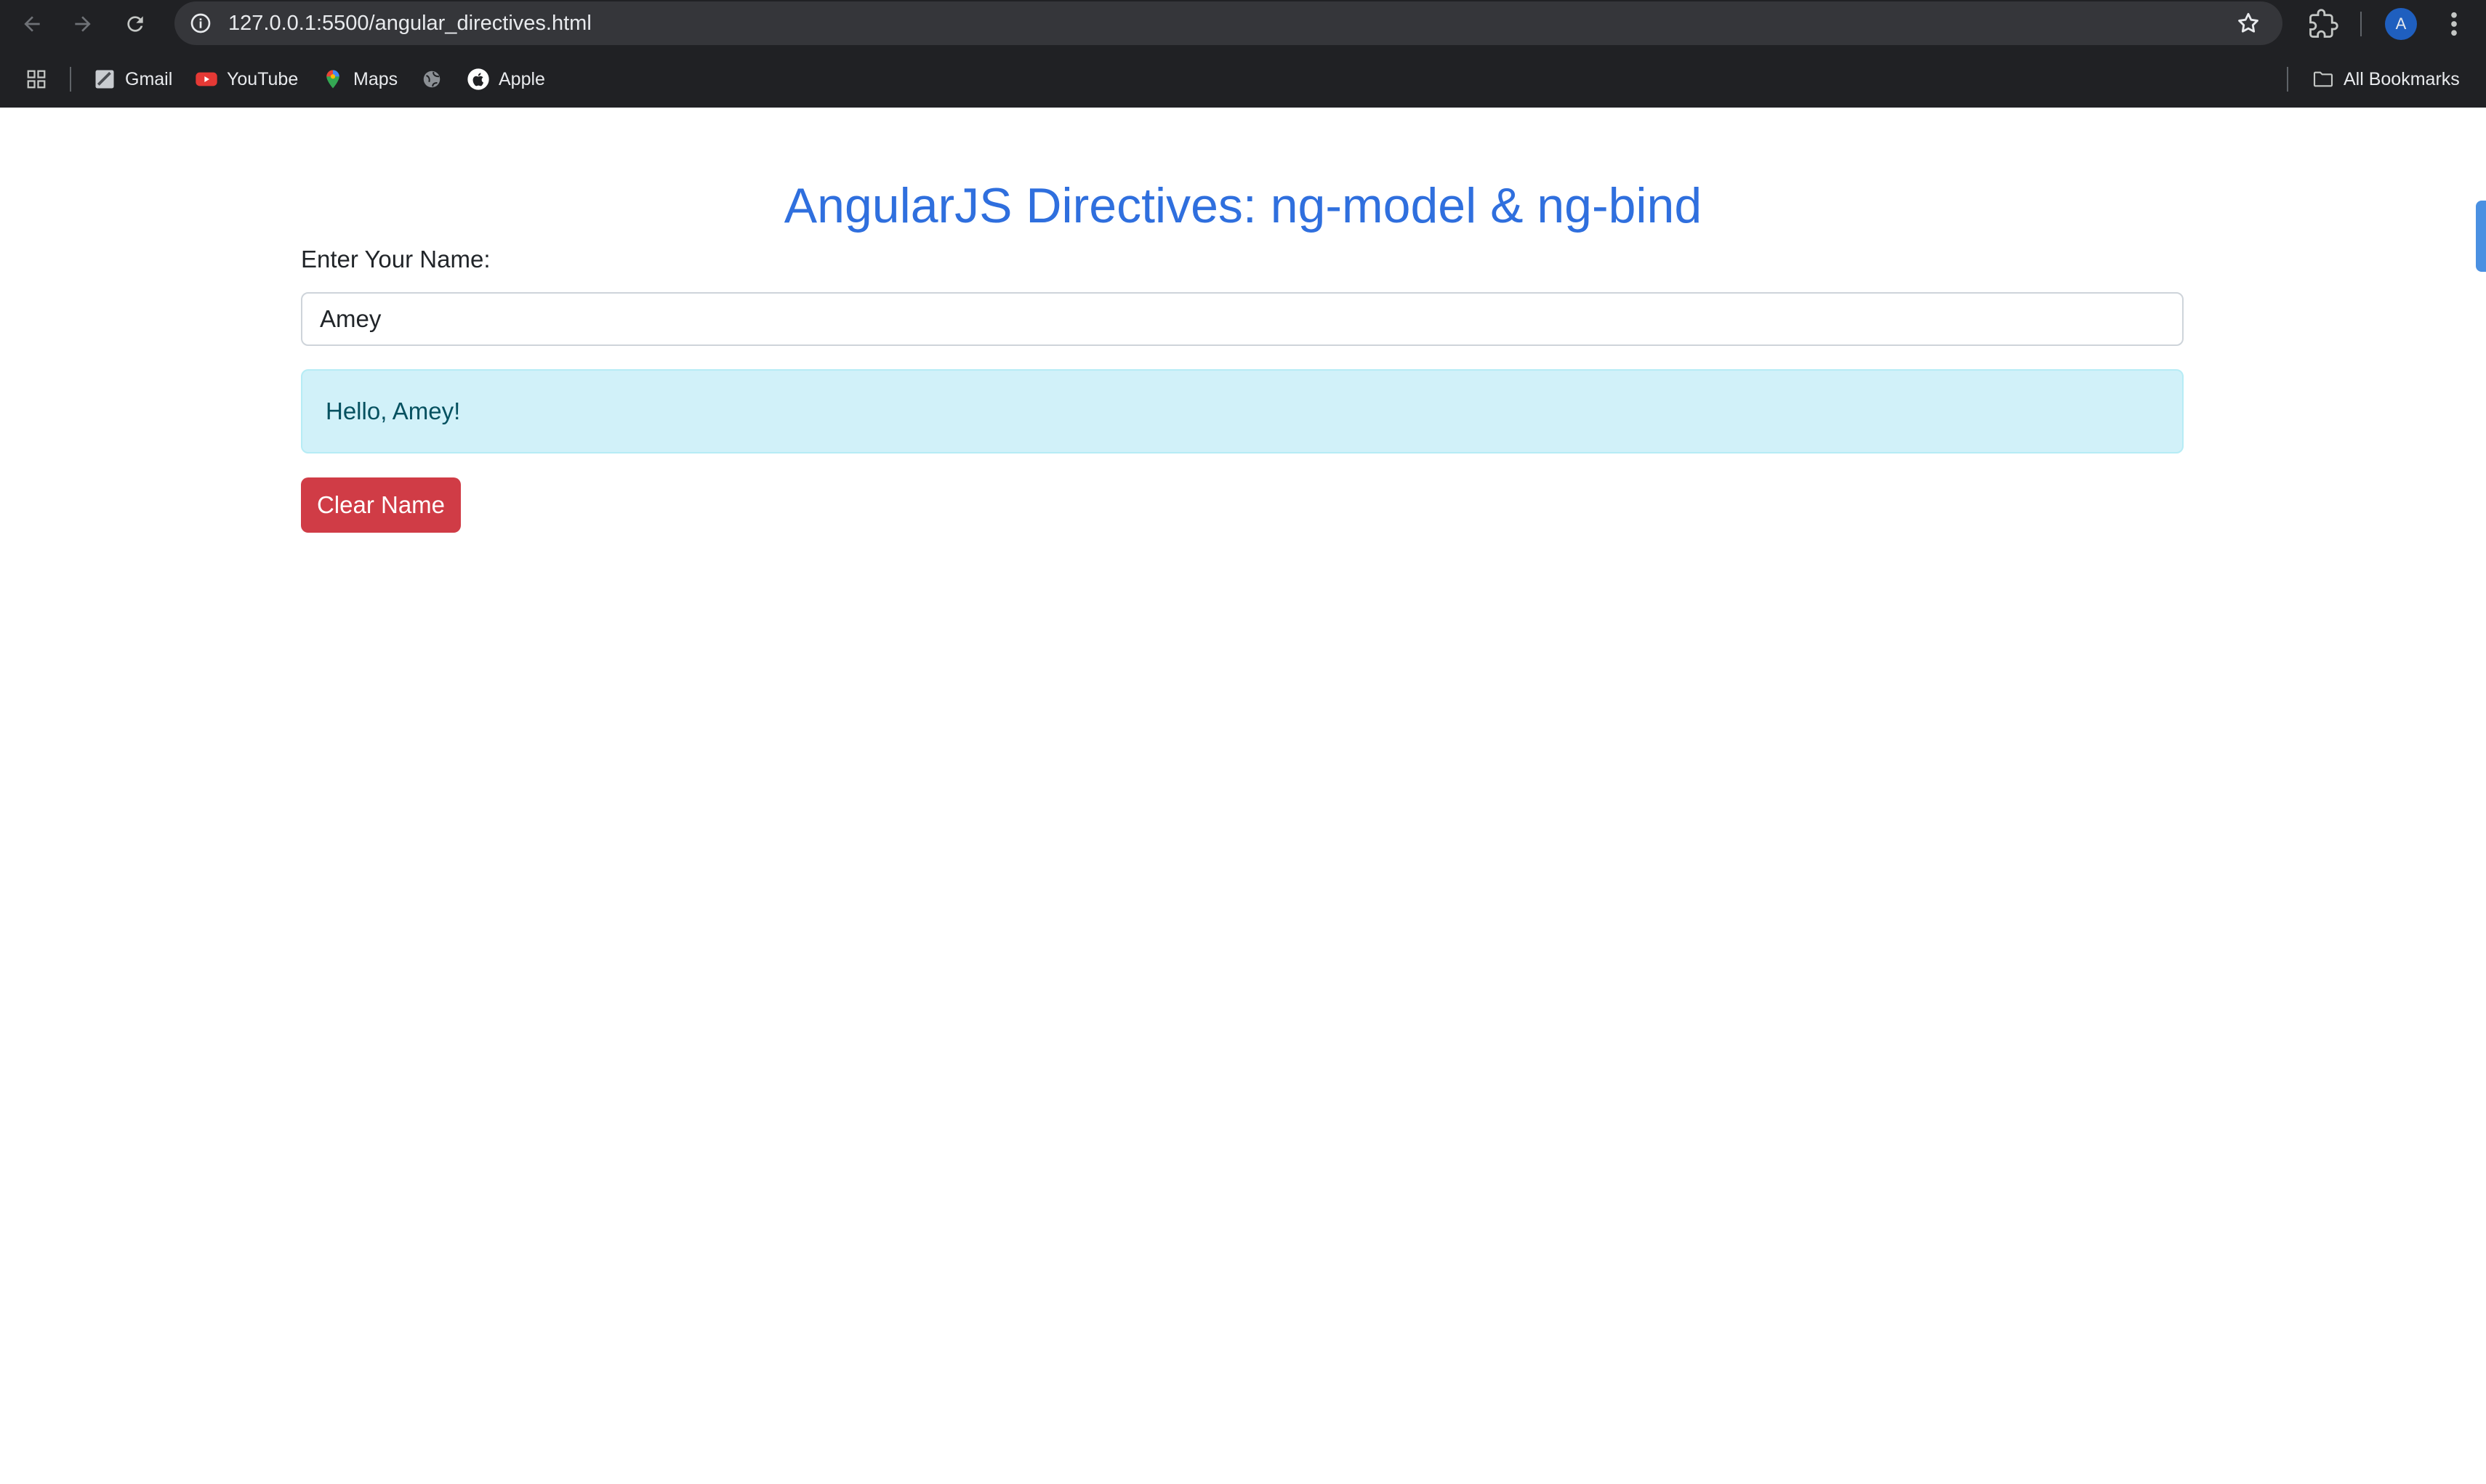 The height and width of the screenshot is (1484, 2486). I want to click on reload-icon, so click(135, 24).